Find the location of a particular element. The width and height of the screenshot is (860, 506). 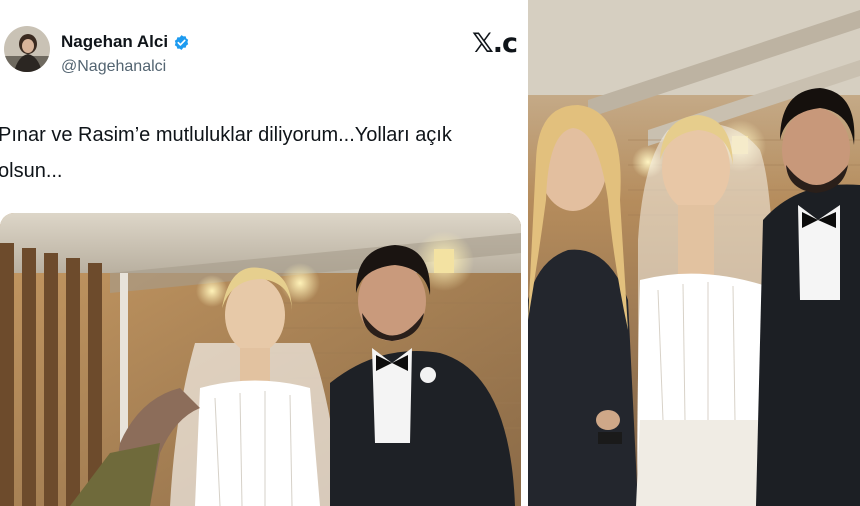

author-handle: @Nagehanalci is located at coordinates (113, 67).